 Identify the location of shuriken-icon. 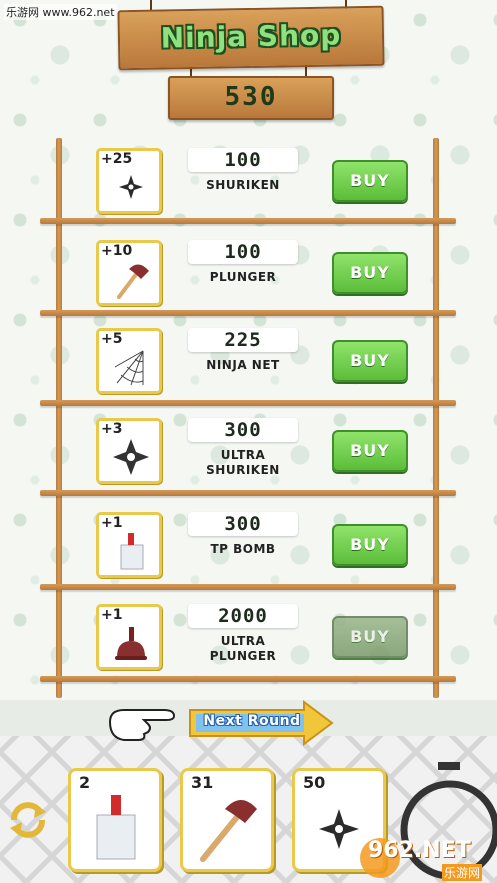
(131, 187).